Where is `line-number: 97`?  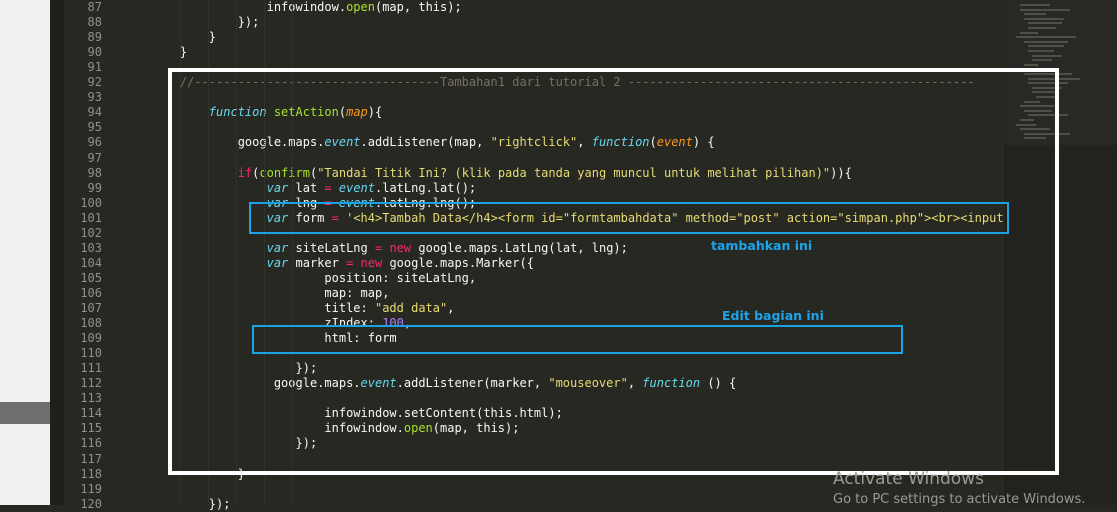
line-number: 97 is located at coordinates (94, 157).